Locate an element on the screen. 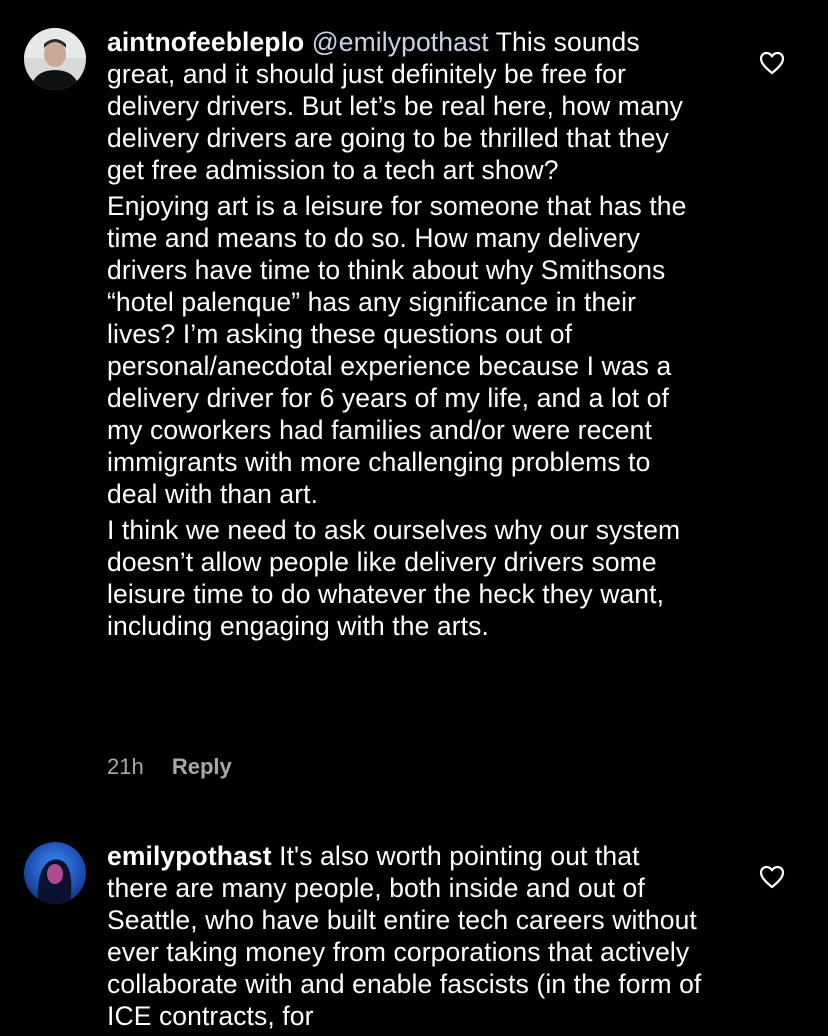 The image size is (828, 1036). comment-username: aintnofeebleplo is located at coordinates (205, 42).